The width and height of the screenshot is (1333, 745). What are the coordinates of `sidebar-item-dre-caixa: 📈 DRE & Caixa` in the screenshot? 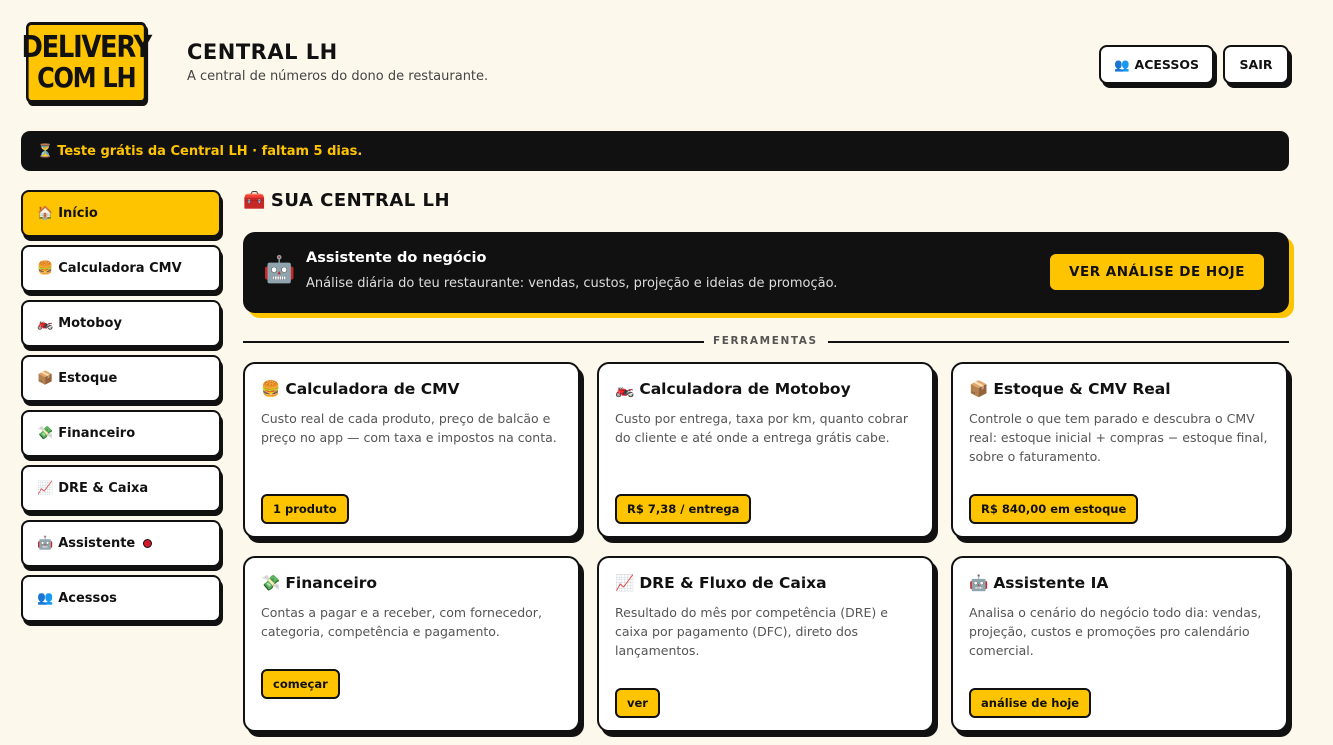 It's located at (121, 488).